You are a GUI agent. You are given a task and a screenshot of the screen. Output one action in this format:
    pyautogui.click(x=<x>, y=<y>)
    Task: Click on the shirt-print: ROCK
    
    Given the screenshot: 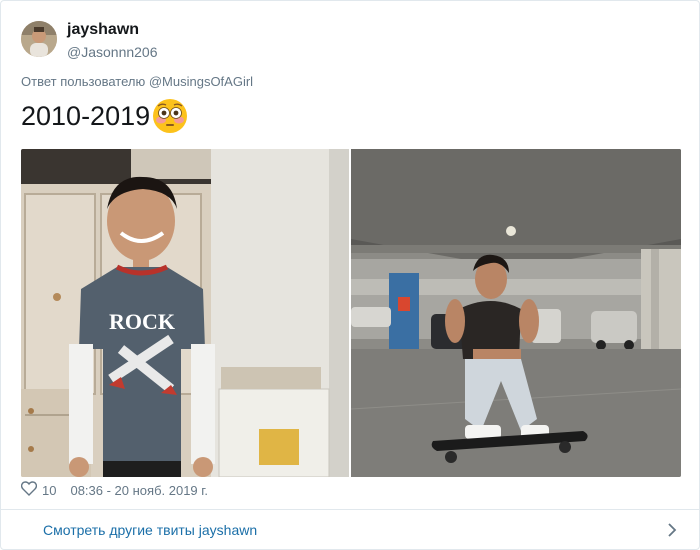 What is the action you would take?
    pyautogui.click(x=142, y=321)
    